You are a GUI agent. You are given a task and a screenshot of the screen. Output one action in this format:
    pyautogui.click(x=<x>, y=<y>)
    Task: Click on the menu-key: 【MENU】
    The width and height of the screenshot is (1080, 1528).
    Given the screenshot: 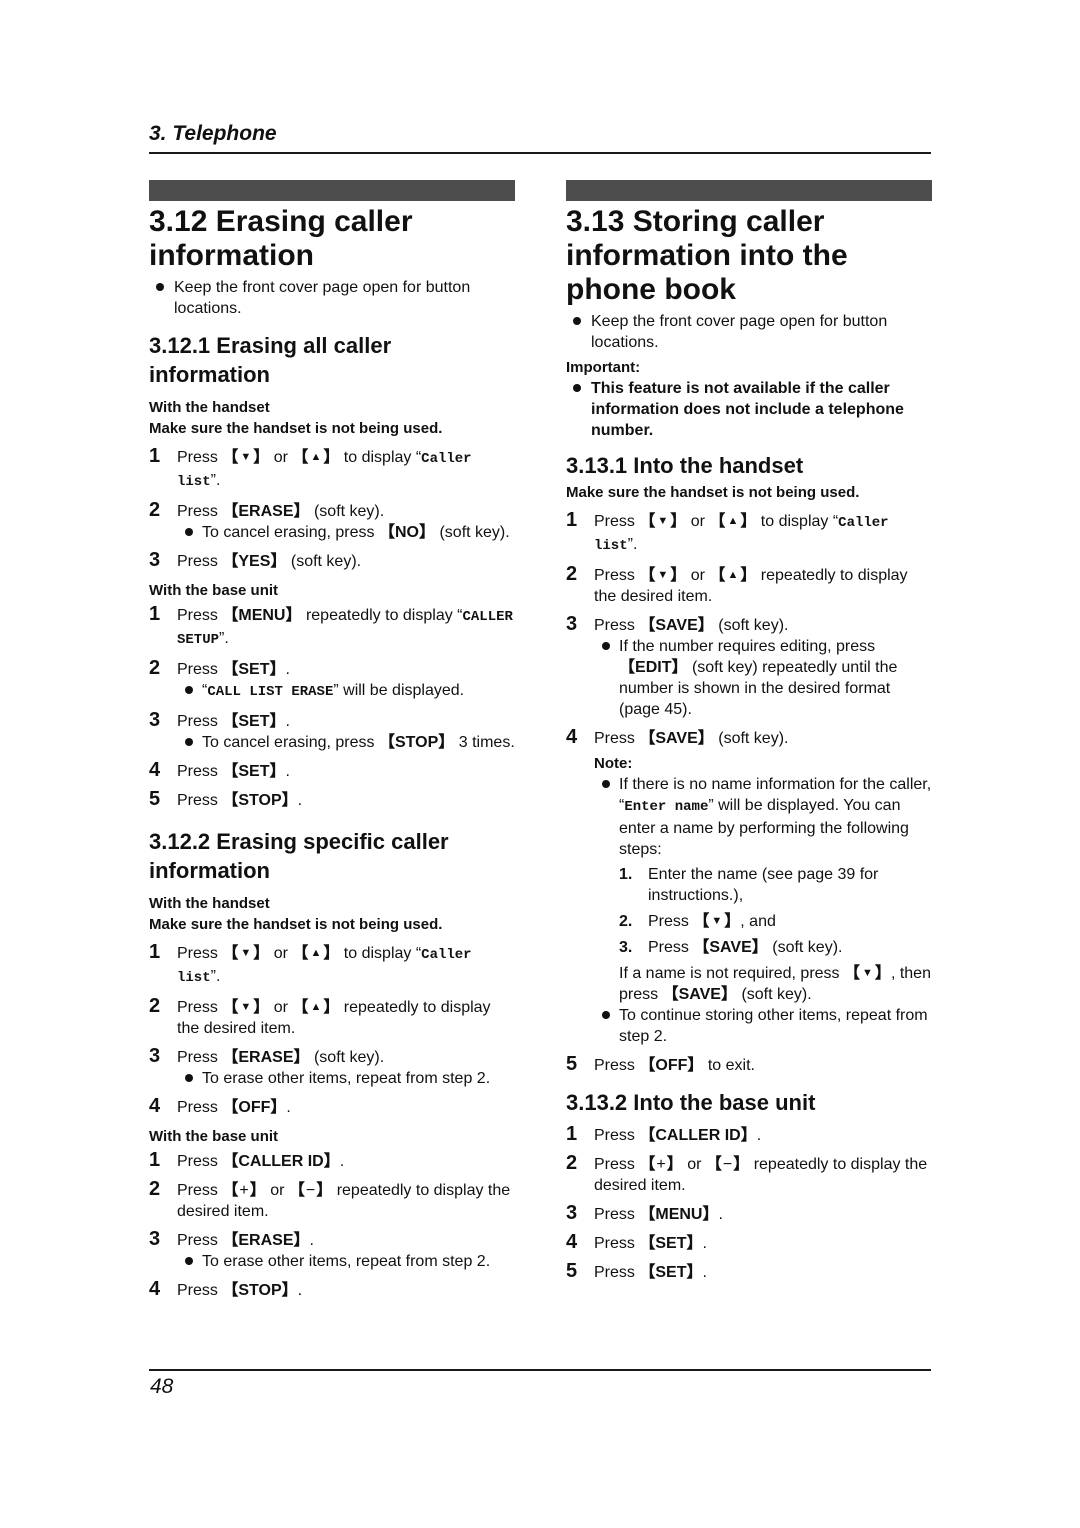 What is the action you would take?
    pyautogui.click(x=262, y=615)
    